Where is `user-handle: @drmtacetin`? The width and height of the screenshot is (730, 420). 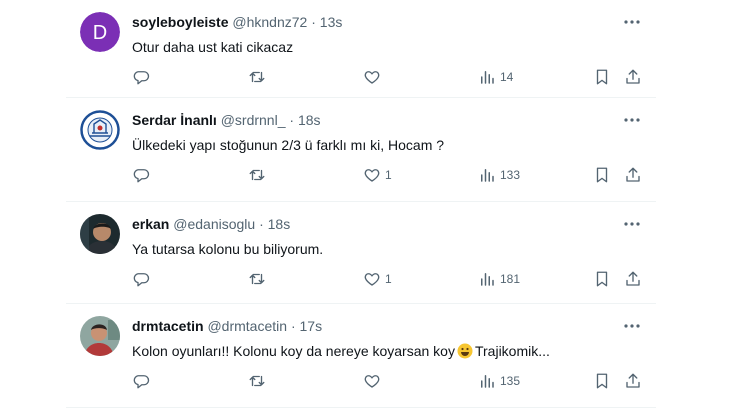
user-handle: @drmtacetin is located at coordinates (247, 326).